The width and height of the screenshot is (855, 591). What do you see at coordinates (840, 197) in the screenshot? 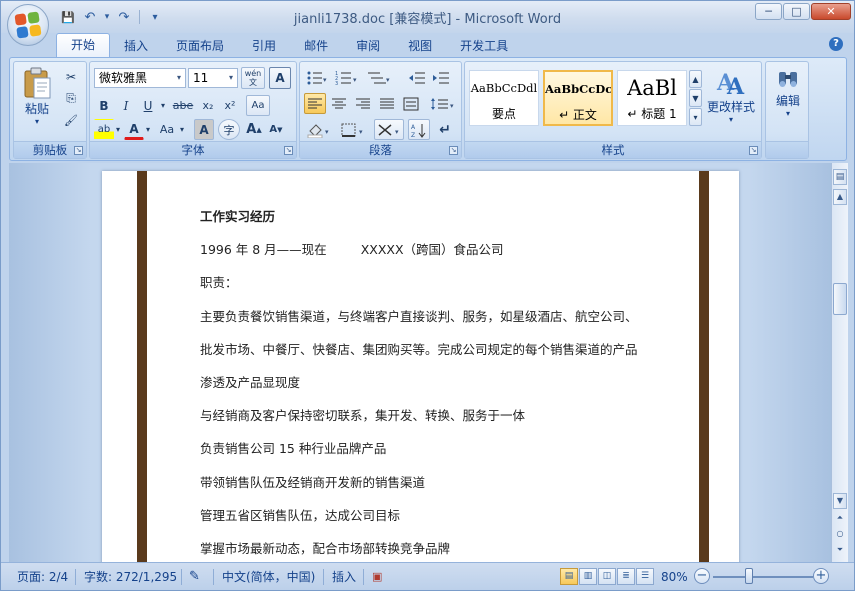
I see `scroll-up-icon: ▲` at bounding box center [840, 197].